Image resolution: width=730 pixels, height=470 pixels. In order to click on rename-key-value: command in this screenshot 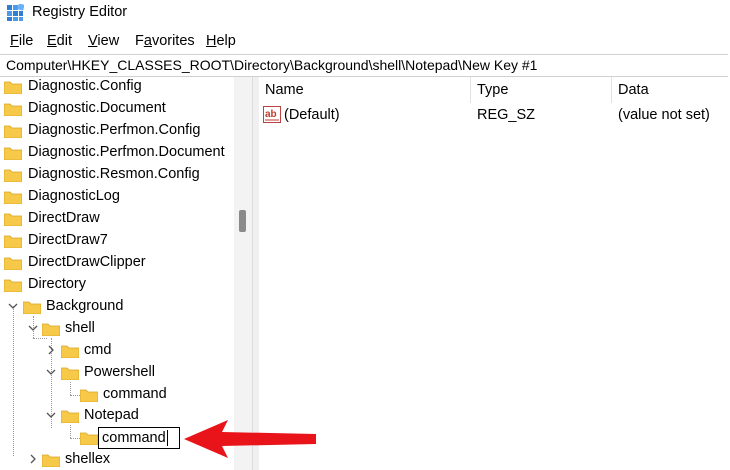, I will do `click(134, 438)`.